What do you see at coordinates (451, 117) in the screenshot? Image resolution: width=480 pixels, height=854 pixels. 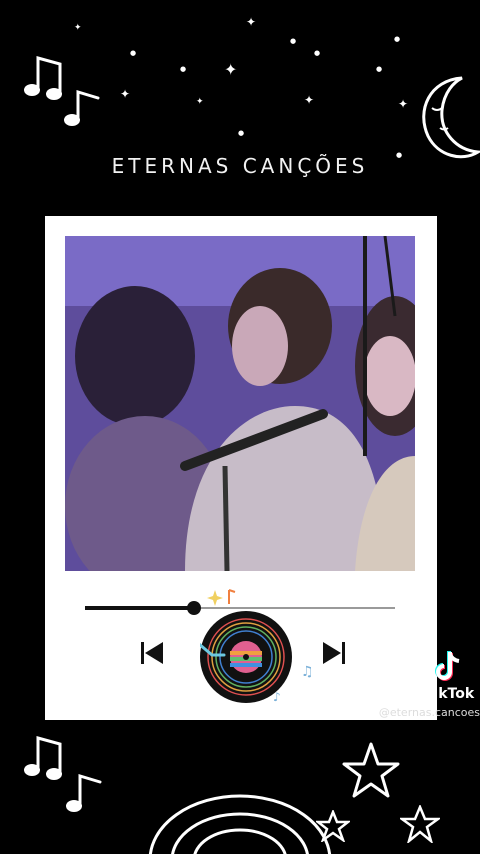 I see `moon-icon` at bounding box center [451, 117].